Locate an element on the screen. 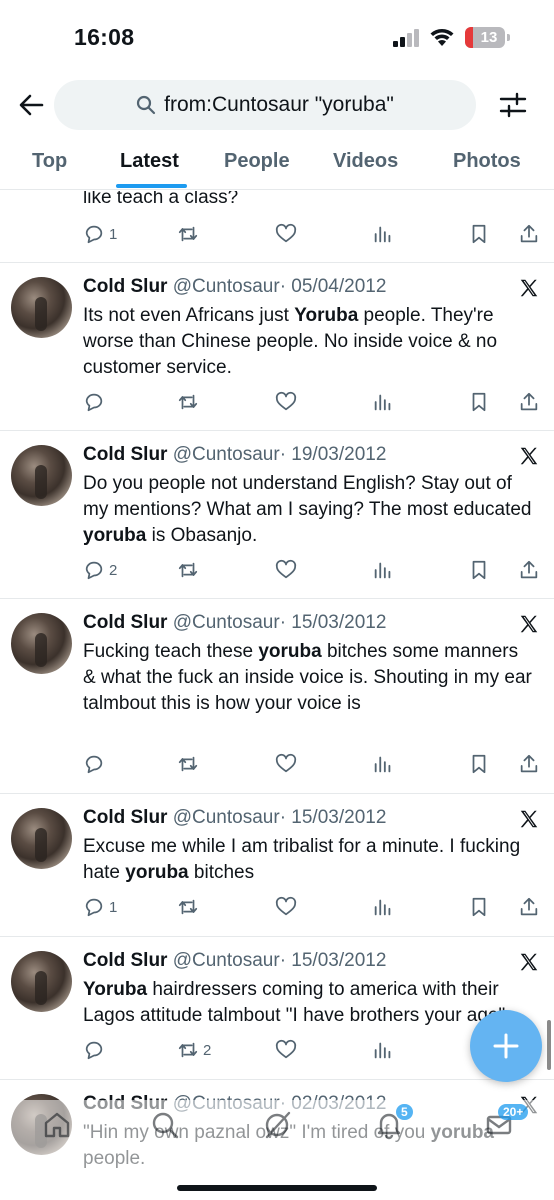 This screenshot has width=554, height=1200. tab-top: Top is located at coordinates (49, 161).